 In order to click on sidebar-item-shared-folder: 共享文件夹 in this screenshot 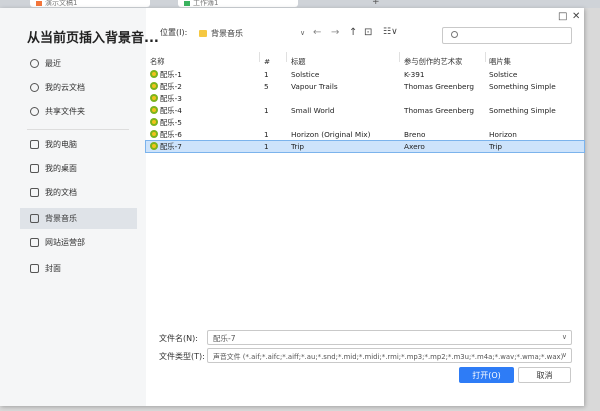, I will do `click(78, 111)`.